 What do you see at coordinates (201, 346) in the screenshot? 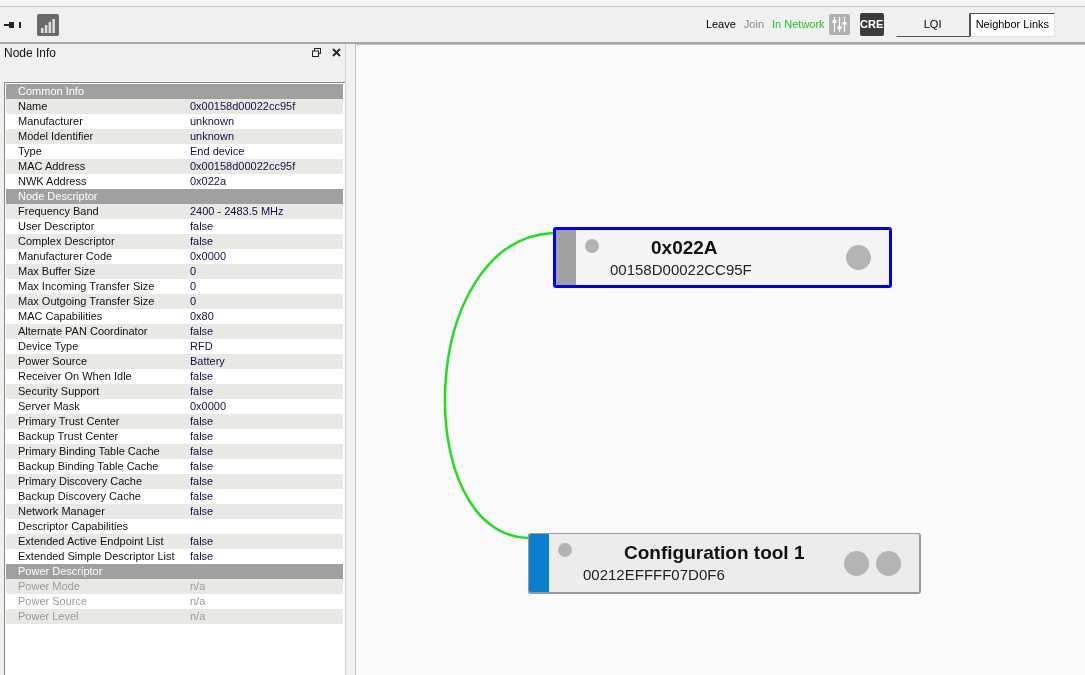
I see `property-value: RFD` at bounding box center [201, 346].